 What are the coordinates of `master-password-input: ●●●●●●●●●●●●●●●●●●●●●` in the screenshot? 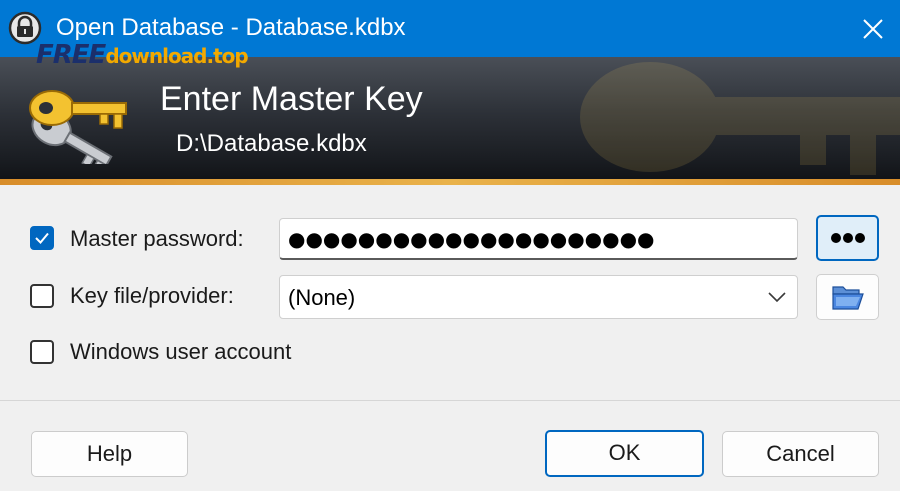 It's located at (538, 239).